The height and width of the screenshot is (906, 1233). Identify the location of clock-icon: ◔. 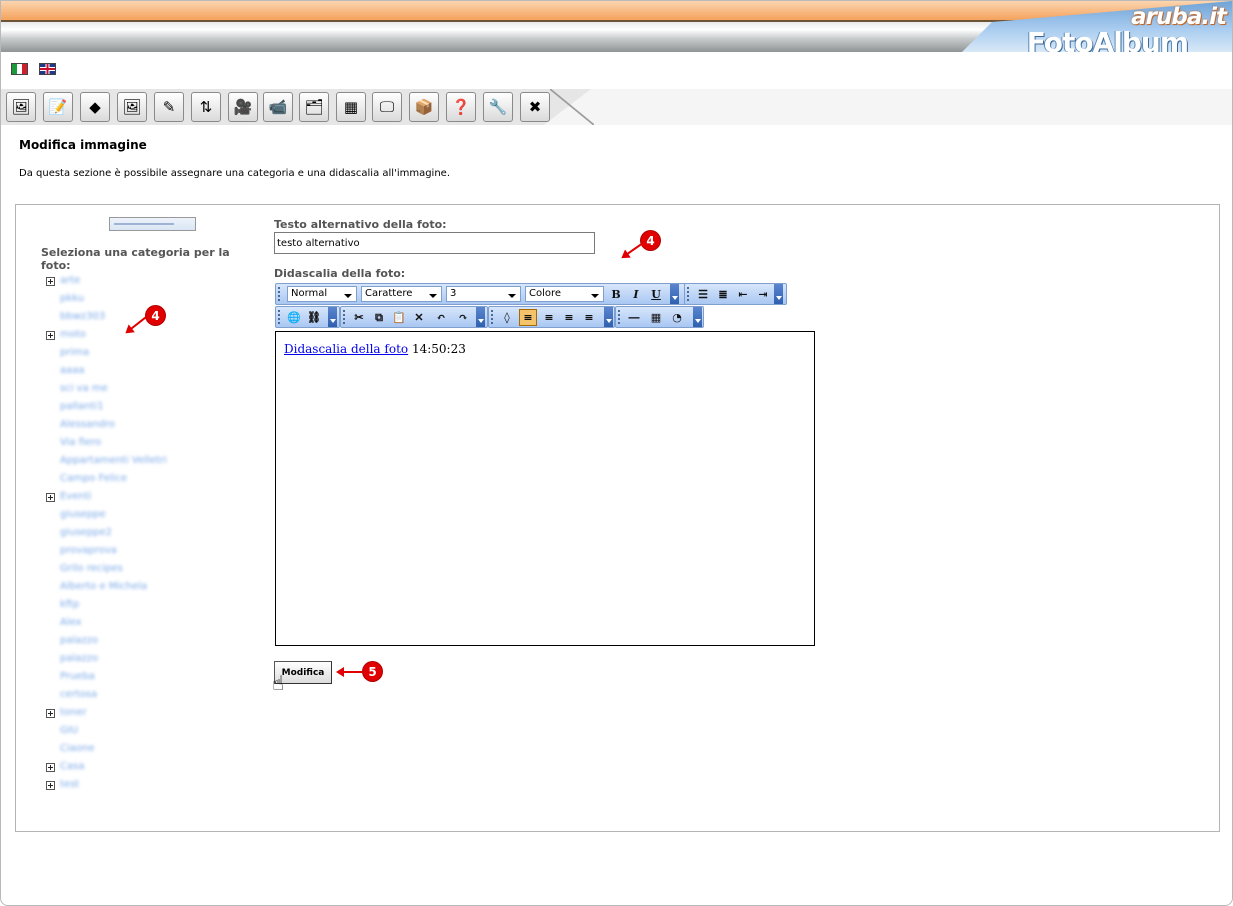
(677, 317).